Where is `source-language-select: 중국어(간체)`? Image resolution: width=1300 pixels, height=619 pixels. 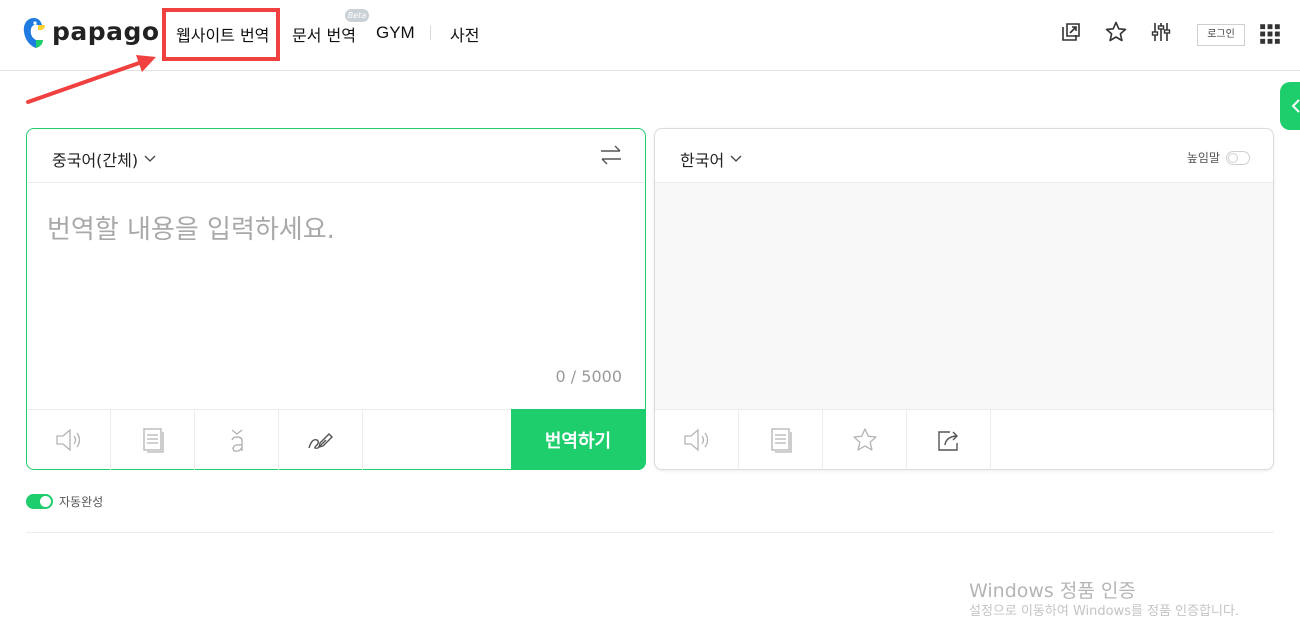 source-language-select: 중국어(간체) is located at coordinates (104, 159).